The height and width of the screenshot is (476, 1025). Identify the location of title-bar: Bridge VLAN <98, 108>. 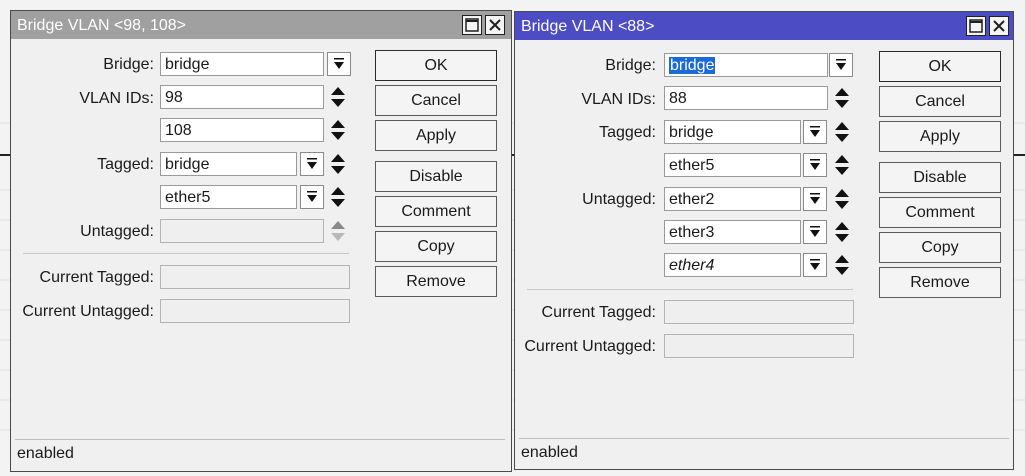
(261, 25).